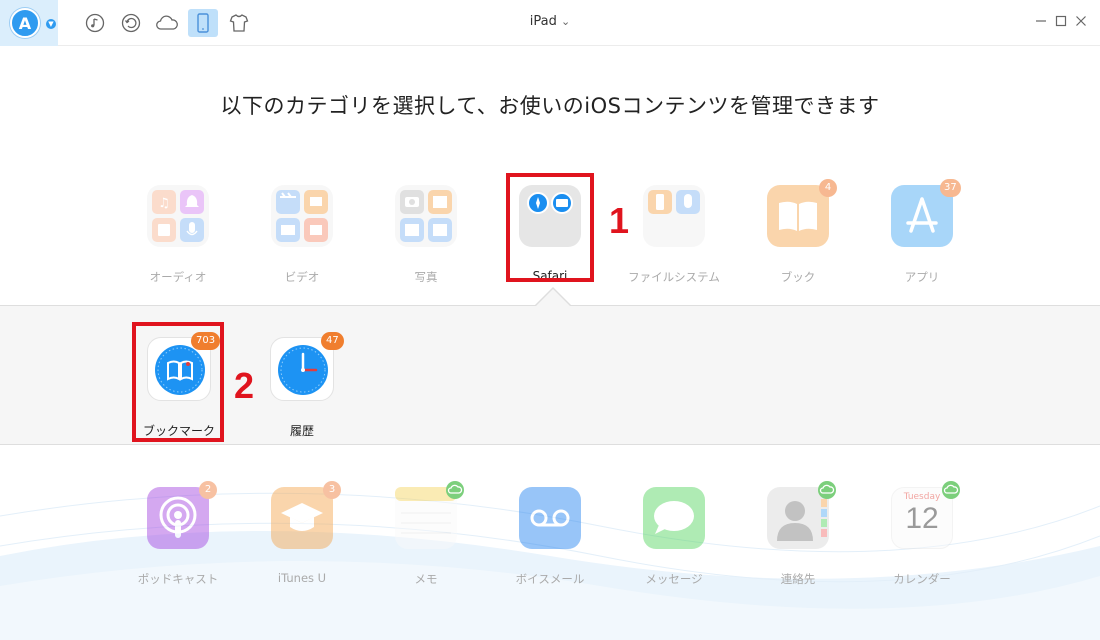 The height and width of the screenshot is (640, 1100). I want to click on category-filesystem: ファイルシステム, so click(674, 240).